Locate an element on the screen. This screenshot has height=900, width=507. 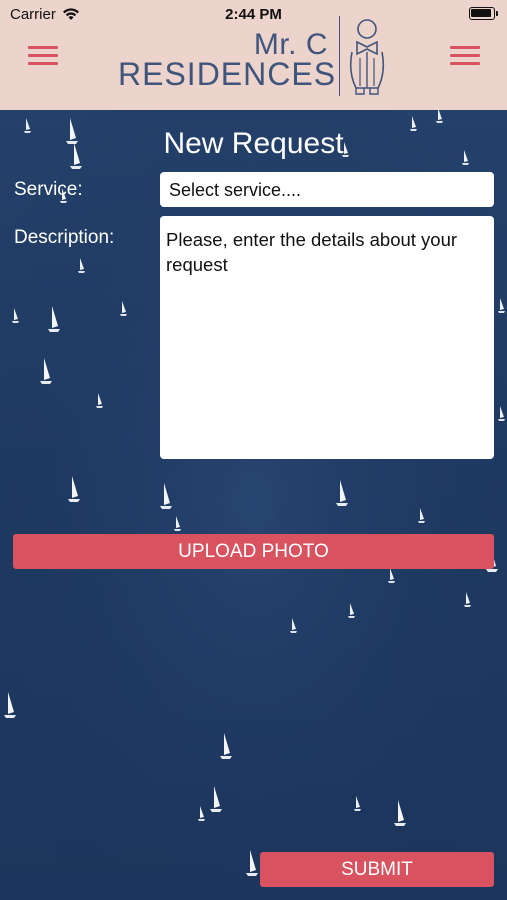
battery-icon is located at coordinates (483, 13).